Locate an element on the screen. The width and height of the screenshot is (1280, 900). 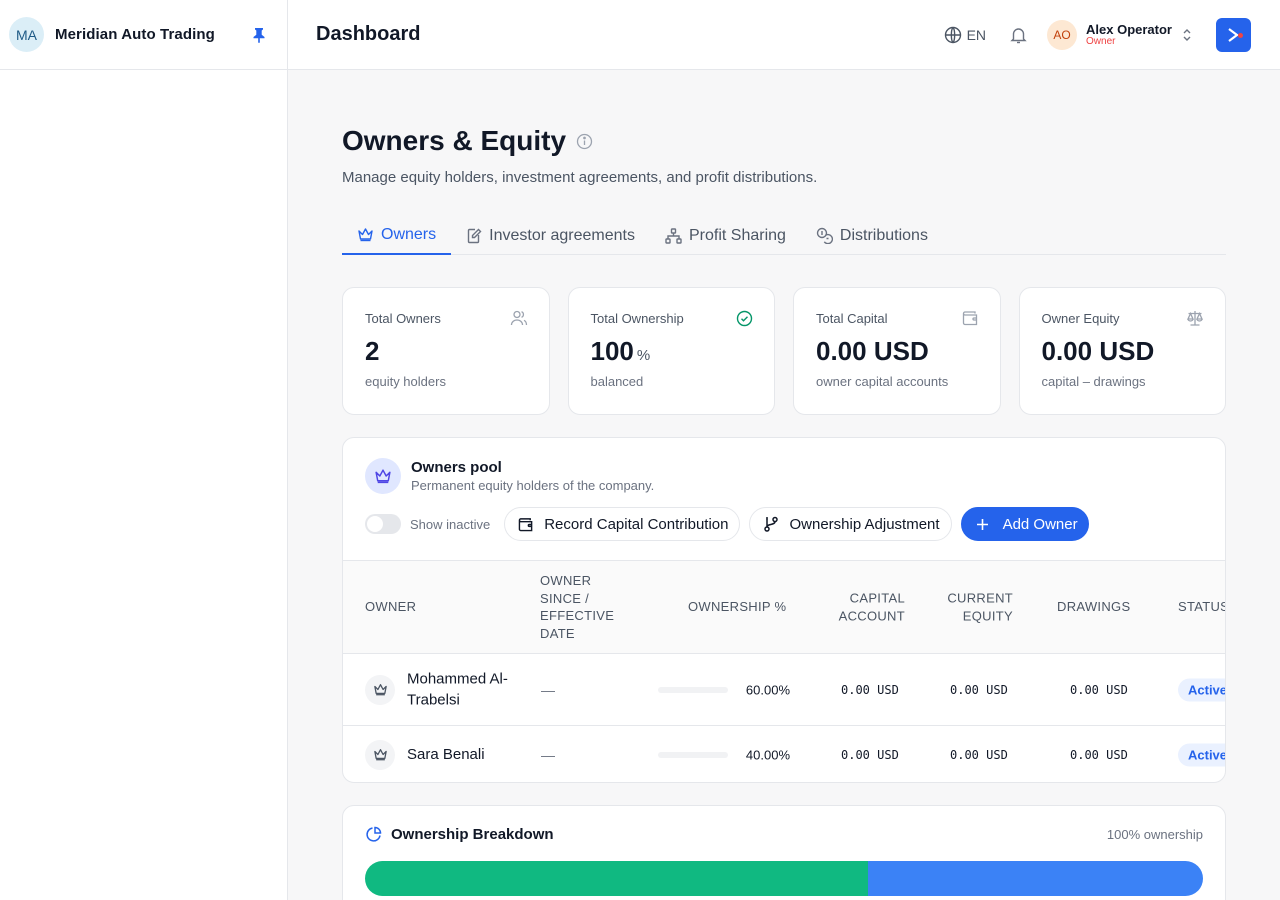
network-icon is located at coordinates (673, 235).